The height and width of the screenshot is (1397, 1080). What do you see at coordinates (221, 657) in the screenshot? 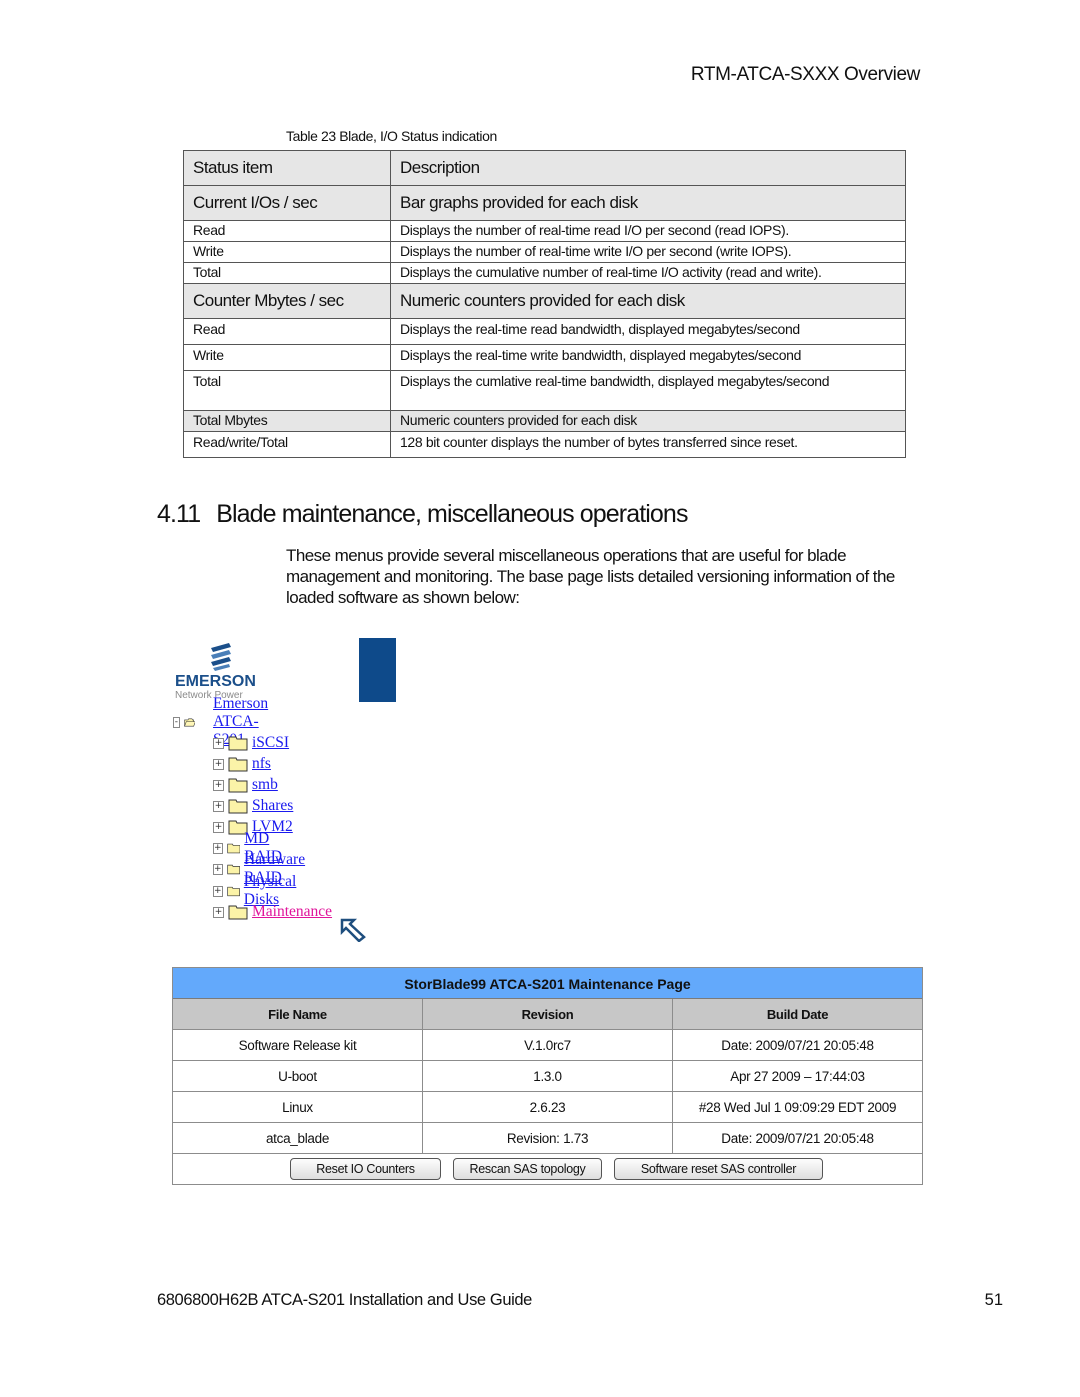
I see `emerson-swirl-icon` at bounding box center [221, 657].